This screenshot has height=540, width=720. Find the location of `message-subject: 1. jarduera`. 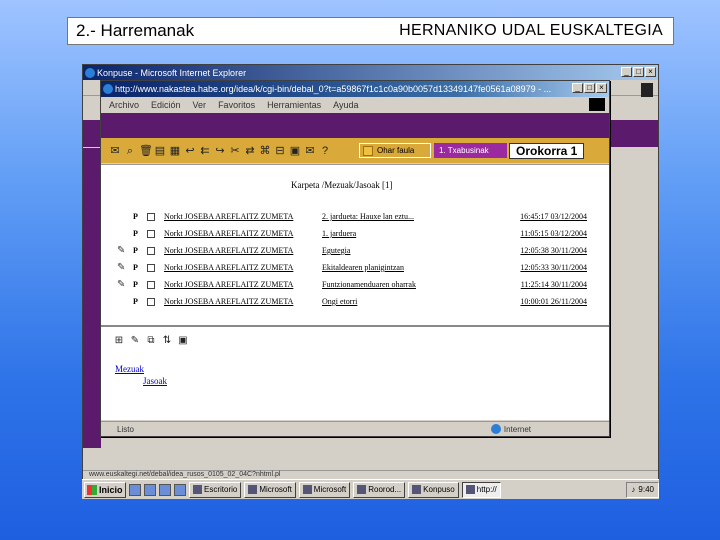

message-subject: 1. jarduera is located at coordinates (390, 233).